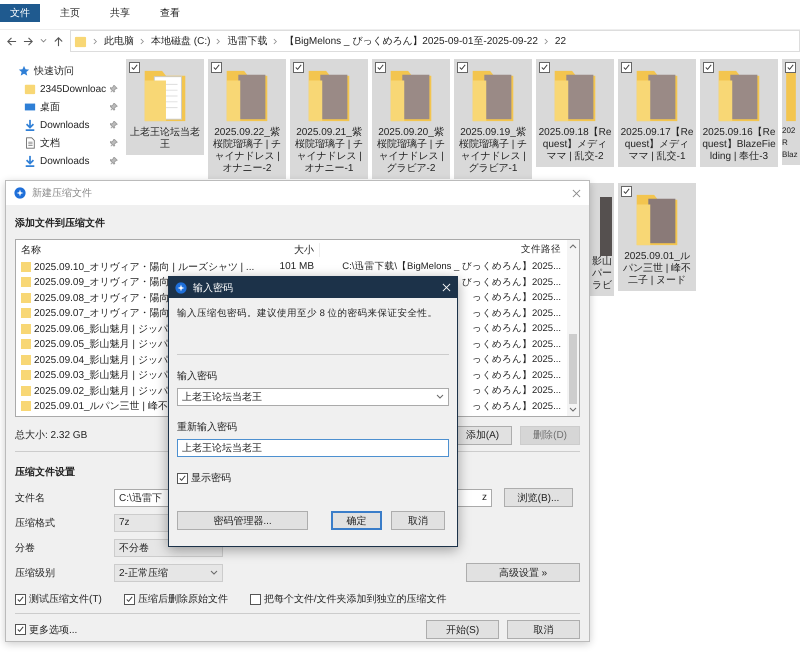 This screenshot has width=800, height=653. What do you see at coordinates (30, 498) in the screenshot?
I see `field-label: 文件名` at bounding box center [30, 498].